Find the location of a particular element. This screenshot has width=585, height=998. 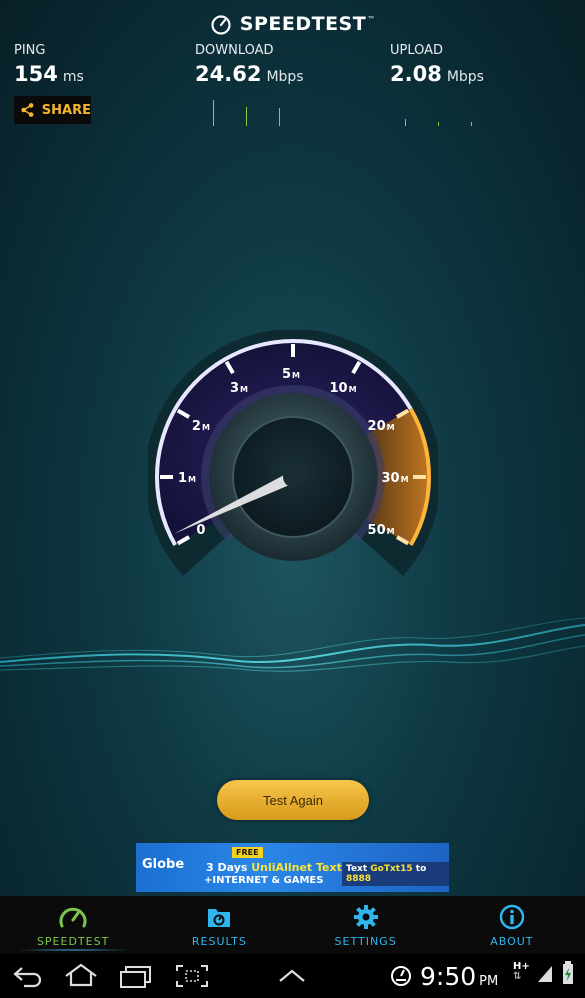

tab-about: ABOUT is located at coordinates (512, 925).